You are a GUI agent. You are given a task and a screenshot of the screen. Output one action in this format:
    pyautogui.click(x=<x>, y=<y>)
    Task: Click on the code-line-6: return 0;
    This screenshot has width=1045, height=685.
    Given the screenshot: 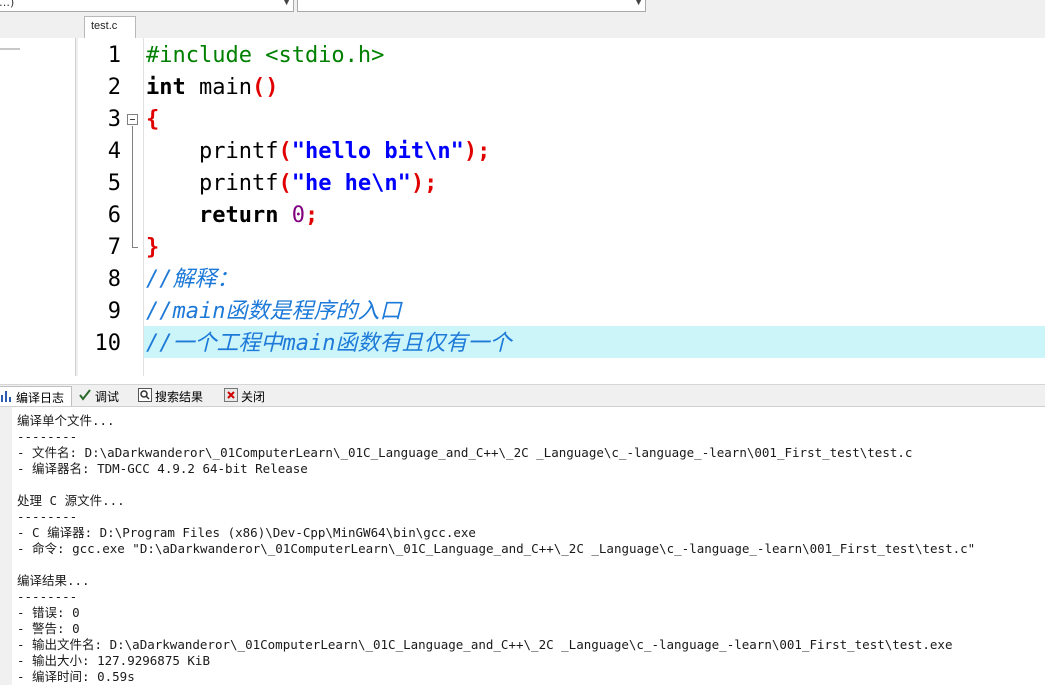 What is the action you would take?
    pyautogui.click(x=232, y=216)
    